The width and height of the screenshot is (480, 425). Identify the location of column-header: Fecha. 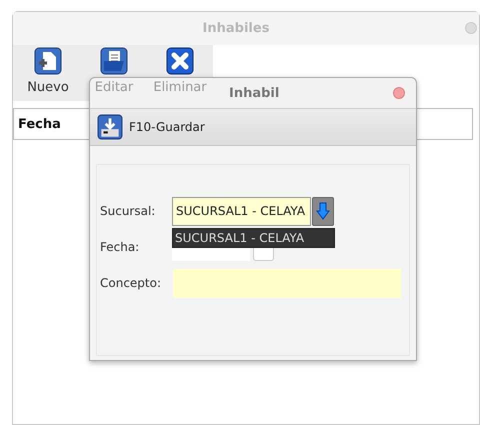
(39, 124).